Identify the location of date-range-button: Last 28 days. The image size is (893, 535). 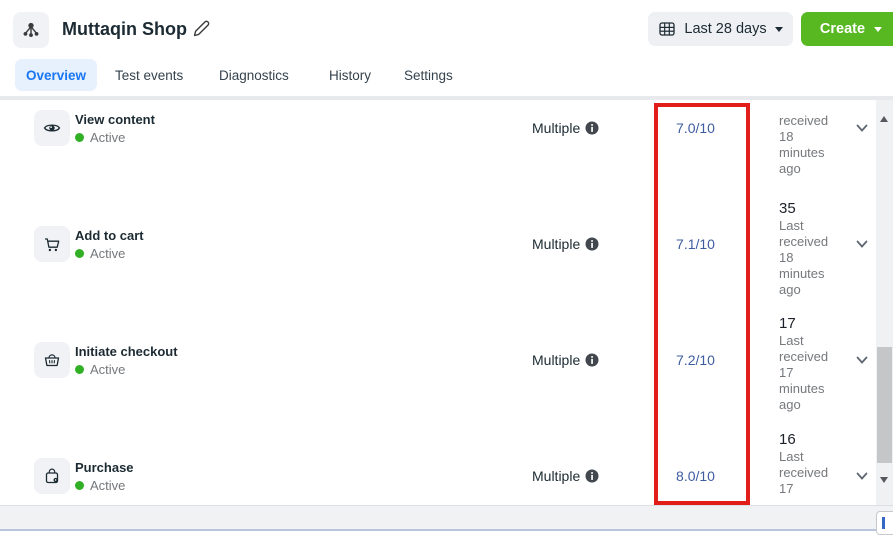
(720, 29).